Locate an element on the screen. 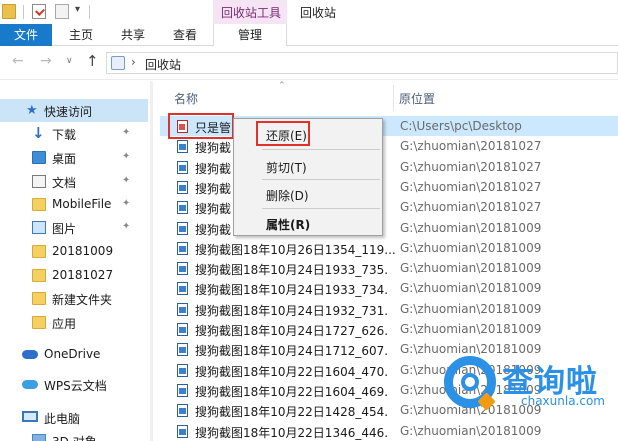 This screenshot has height=441, width=618. sidebar-item-20181027: 20181027 is located at coordinates (74, 275).